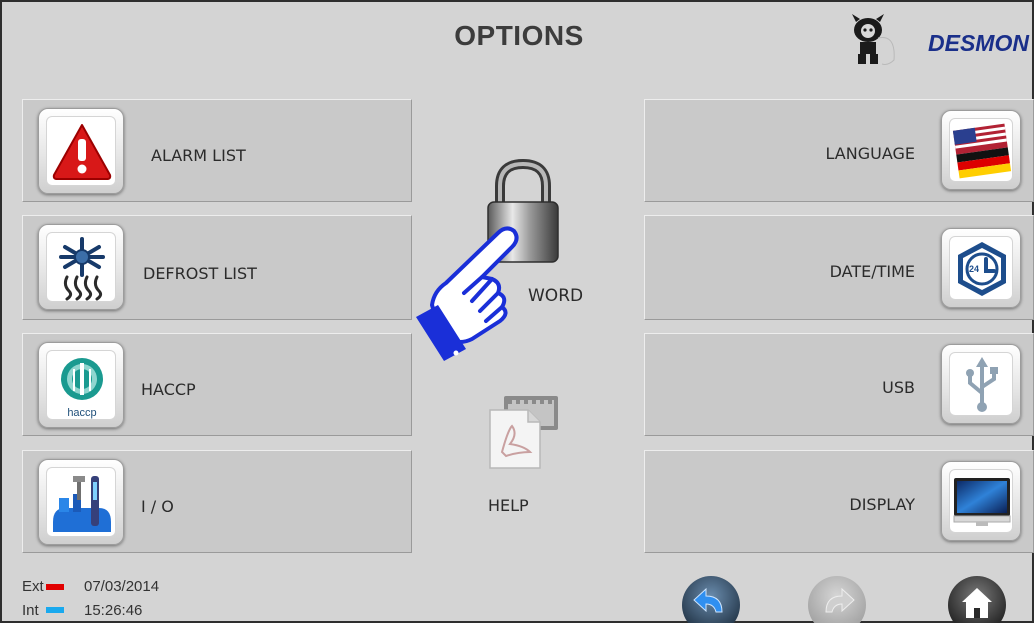 The width and height of the screenshot is (1034, 623). I want to click on ext-color-indicator, so click(55, 587).